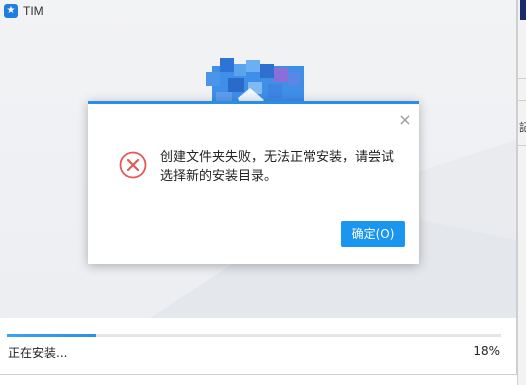 Image resolution: width=526 pixels, height=385 pixels. I want to click on dialog-close-button: ×, so click(405, 120).